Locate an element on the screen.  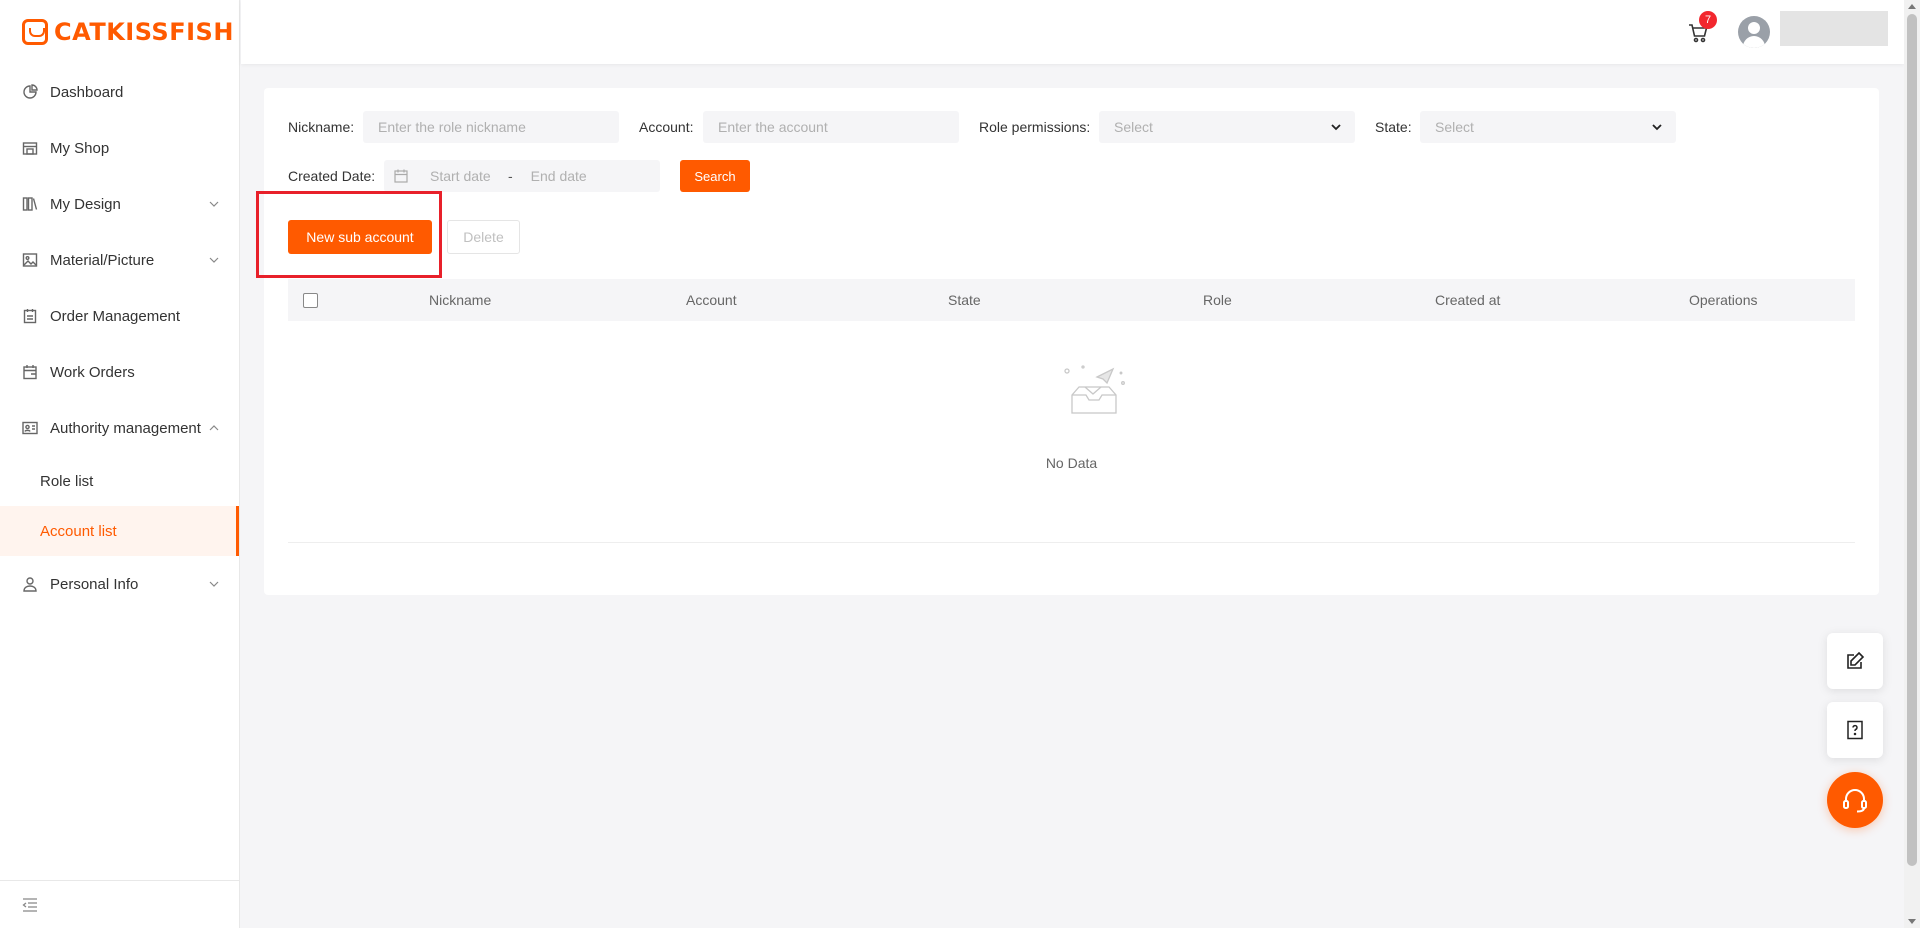
start-date-input: Start date is located at coordinates (465, 176).